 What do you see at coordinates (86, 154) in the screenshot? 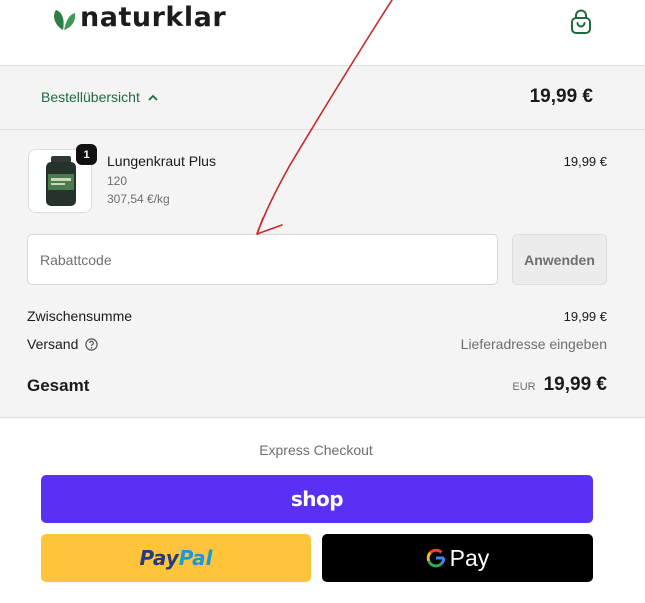
I see `quantity-badge: 1` at bounding box center [86, 154].